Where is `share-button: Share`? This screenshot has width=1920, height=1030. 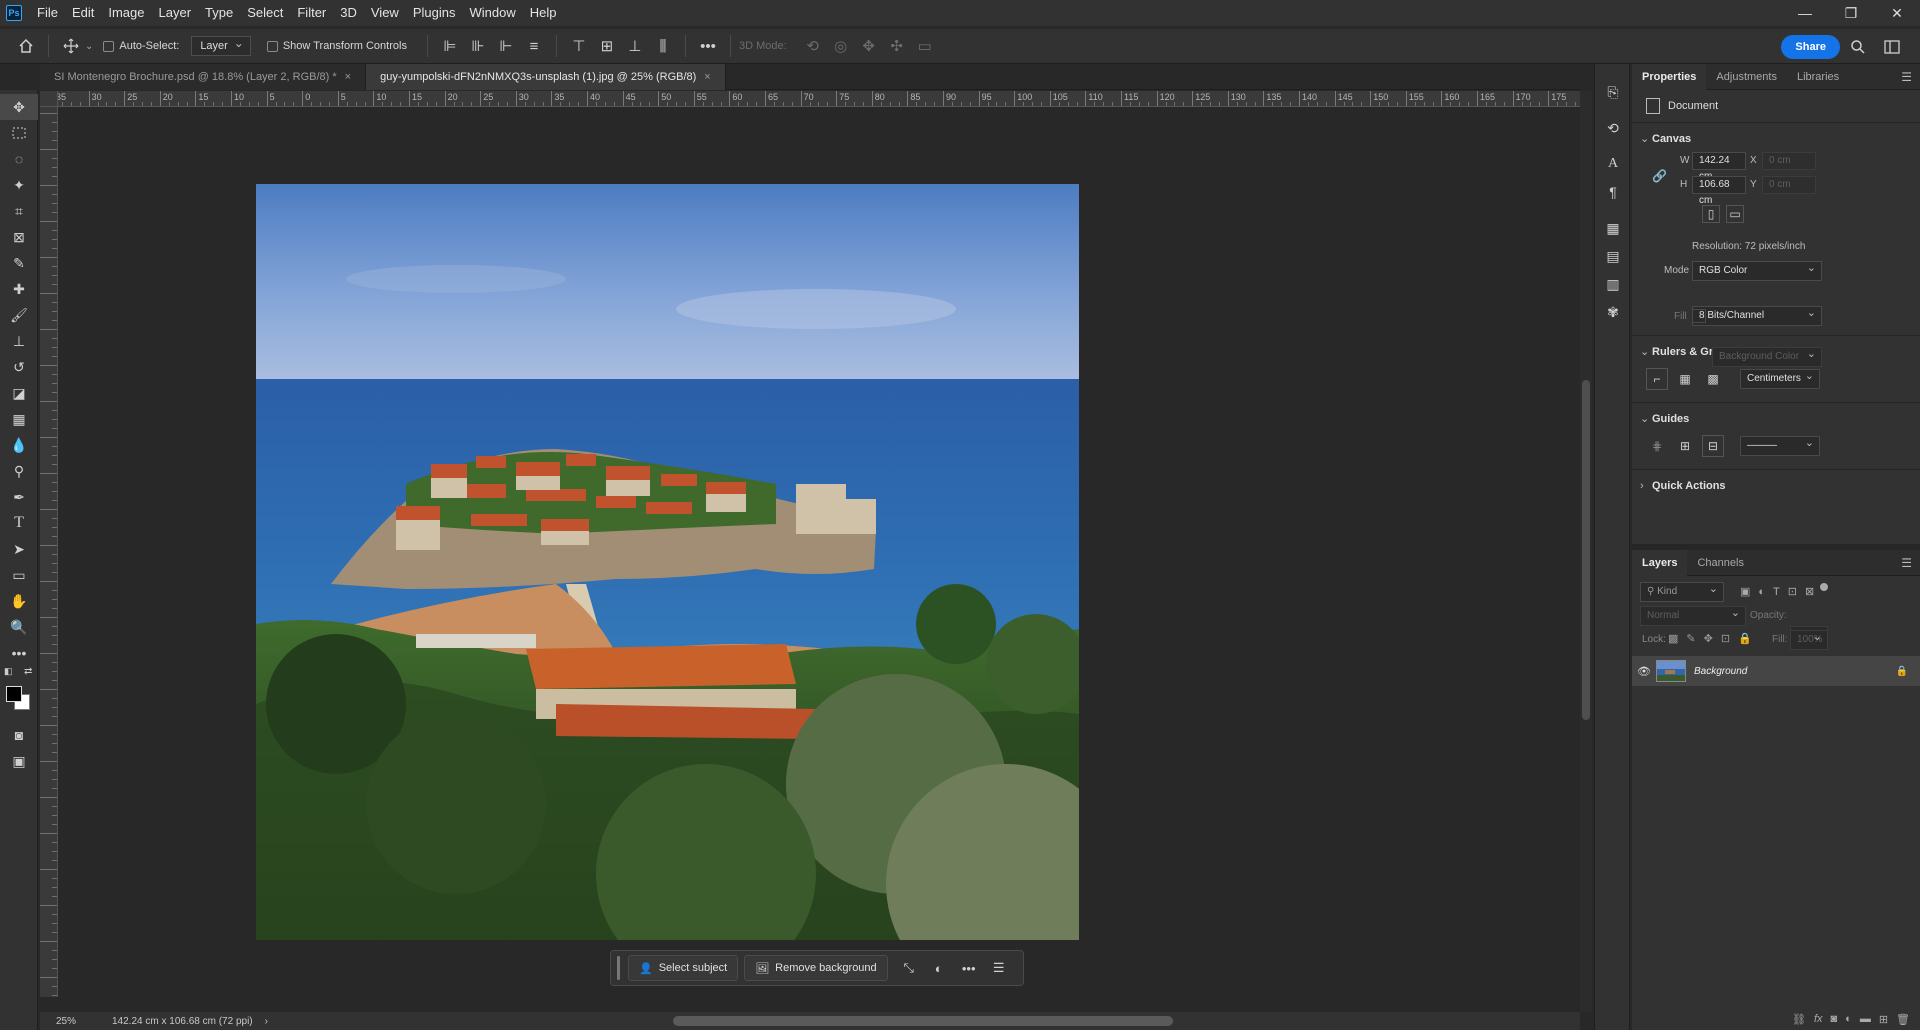
share-button: Share is located at coordinates (1810, 47).